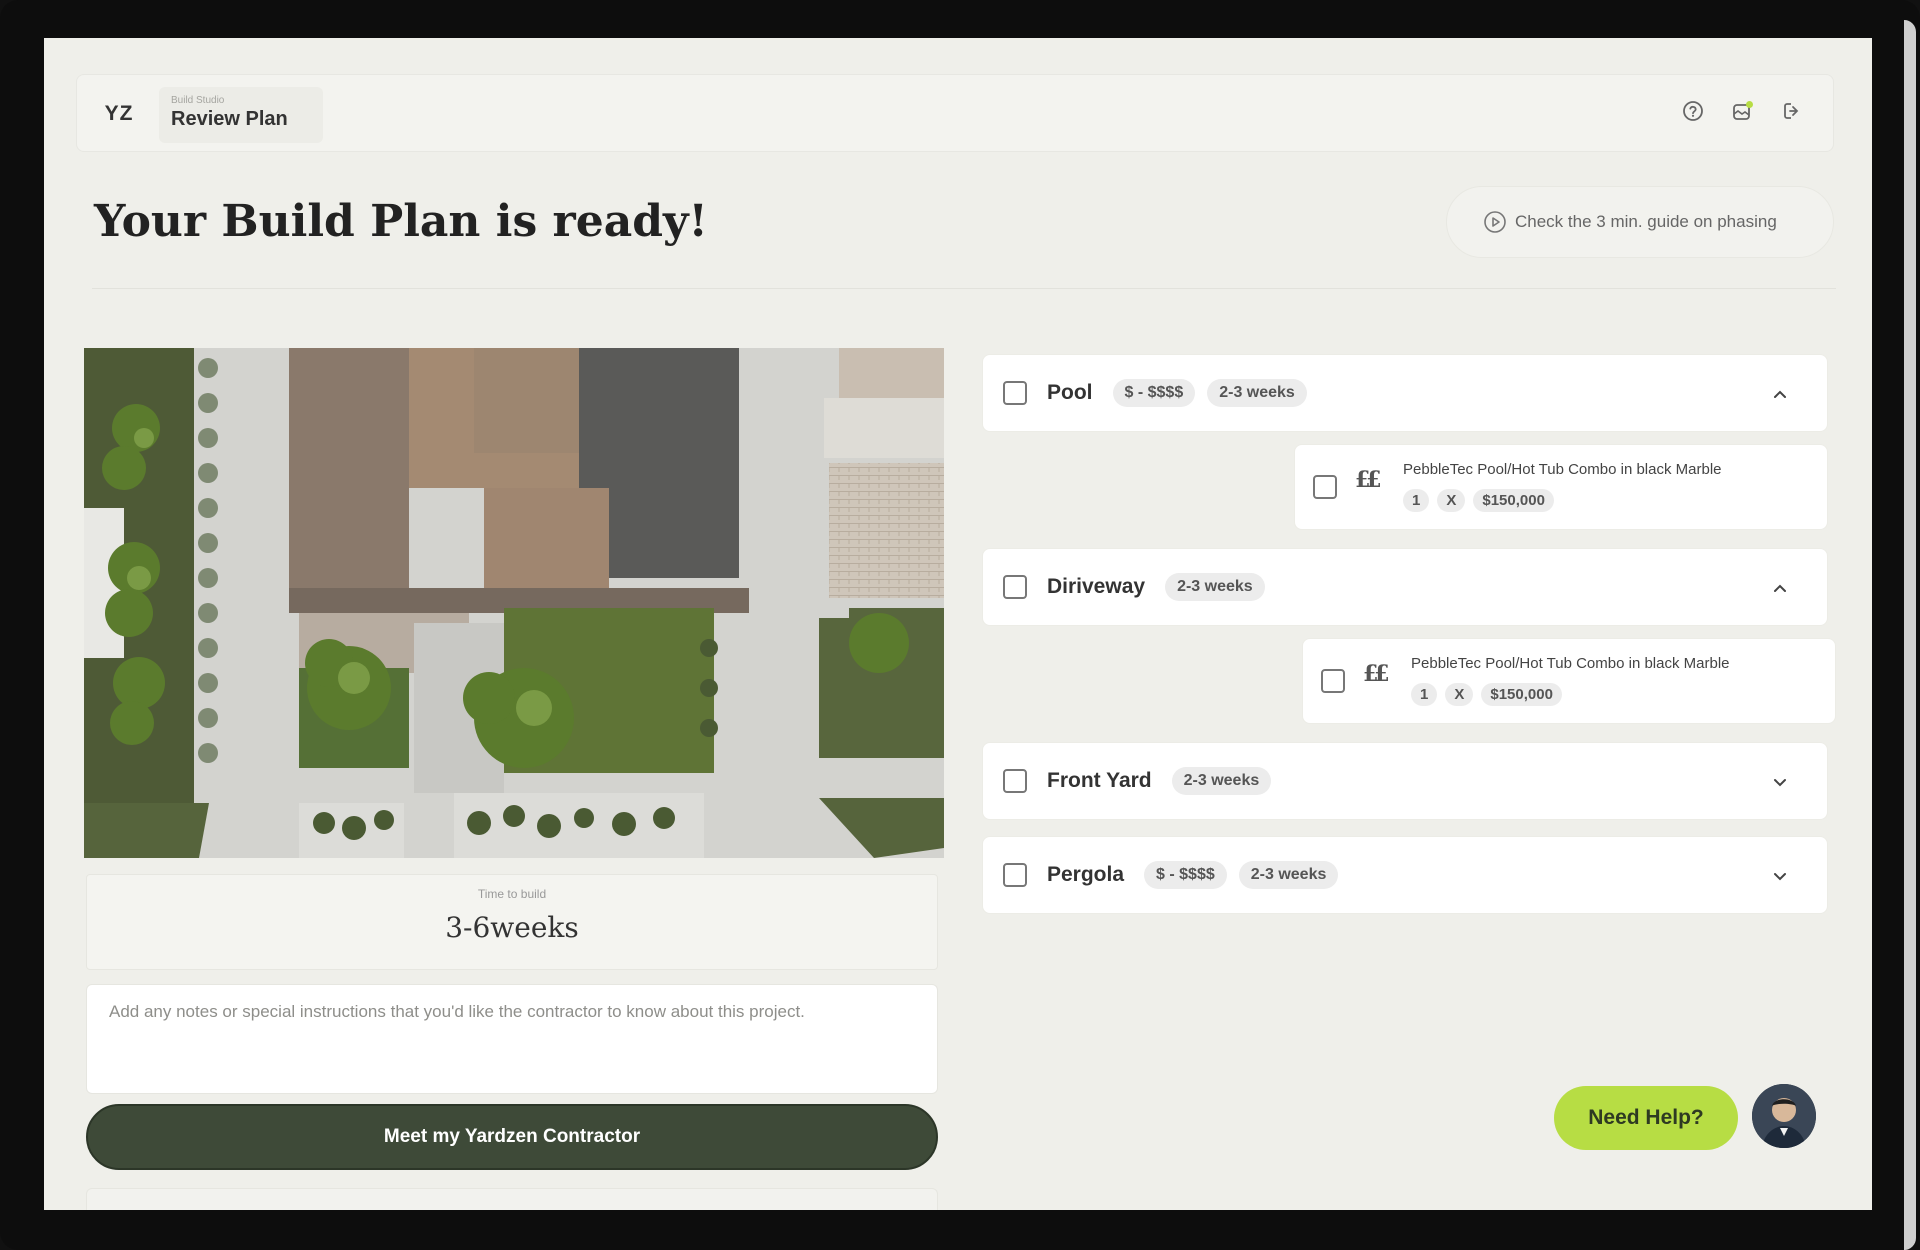 This screenshot has height=1250, width=1920. I want to click on breadcrumb-current: Review Plan, so click(229, 119).